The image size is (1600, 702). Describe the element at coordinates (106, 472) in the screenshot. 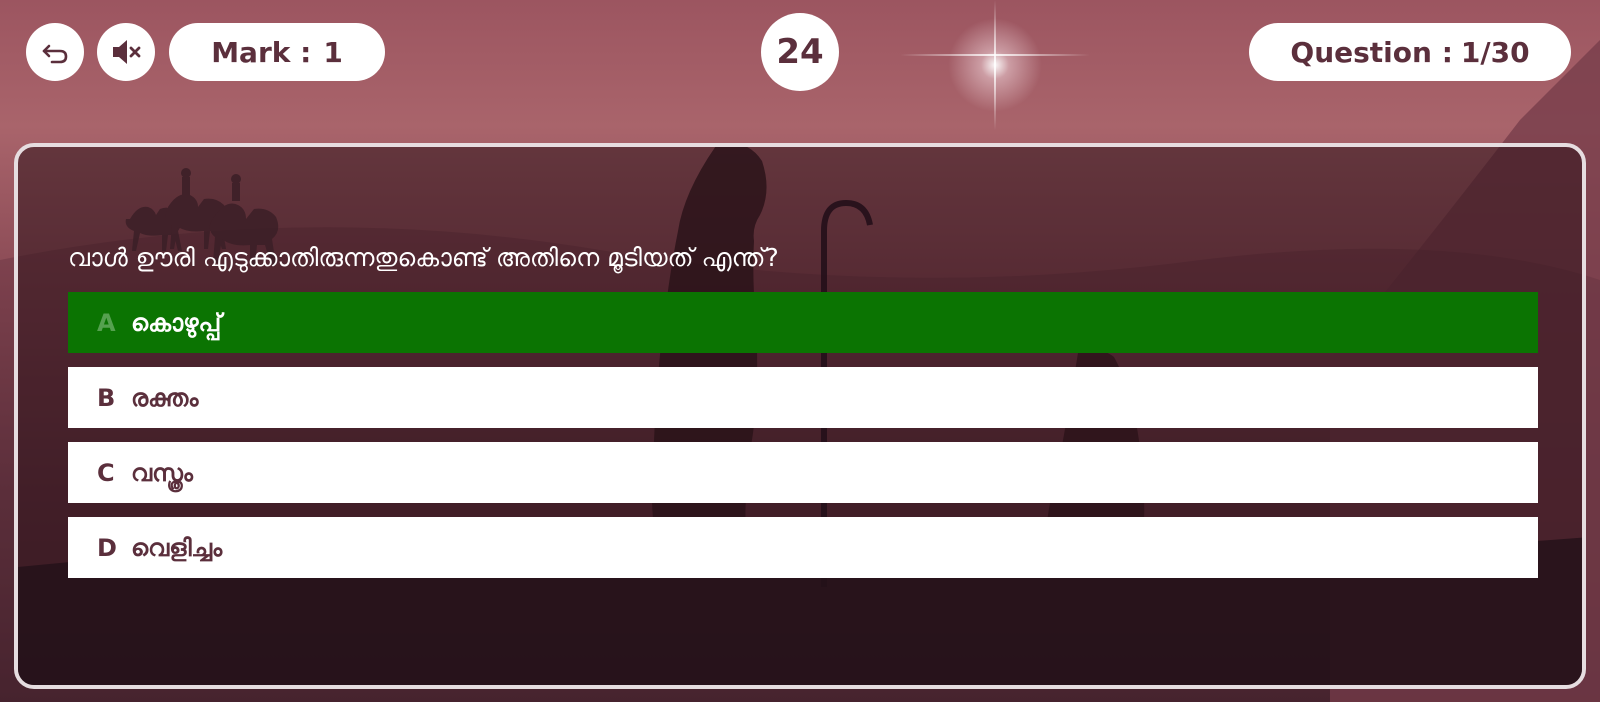

I see `option-letter: C` at that location.